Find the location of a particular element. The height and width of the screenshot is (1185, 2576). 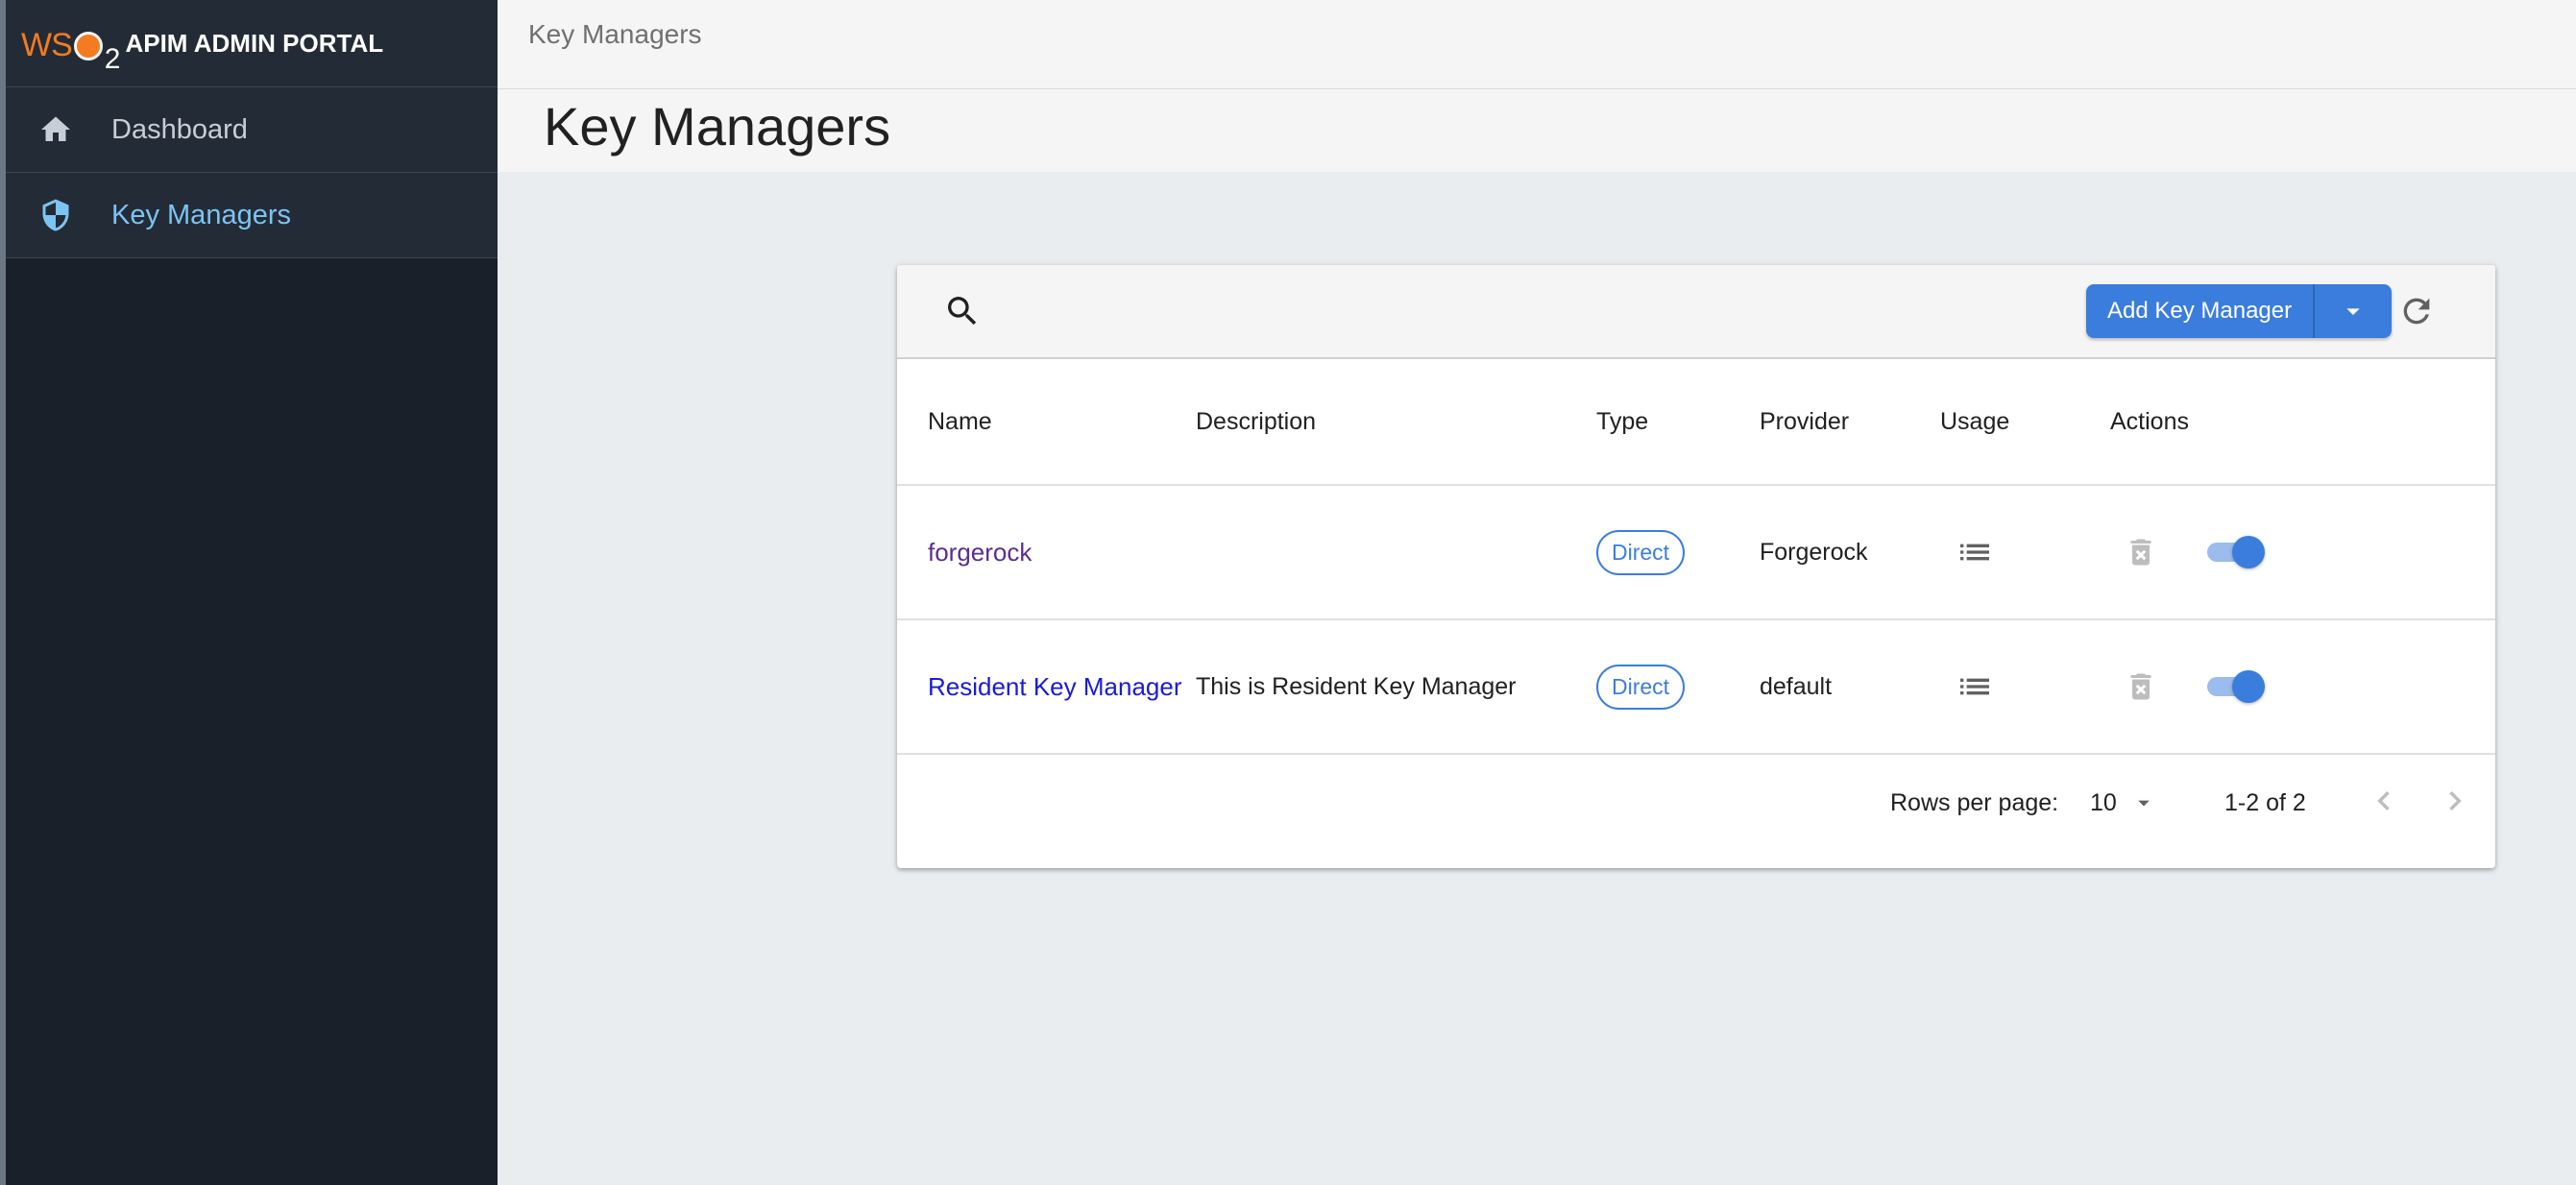

home-icon is located at coordinates (55, 130).